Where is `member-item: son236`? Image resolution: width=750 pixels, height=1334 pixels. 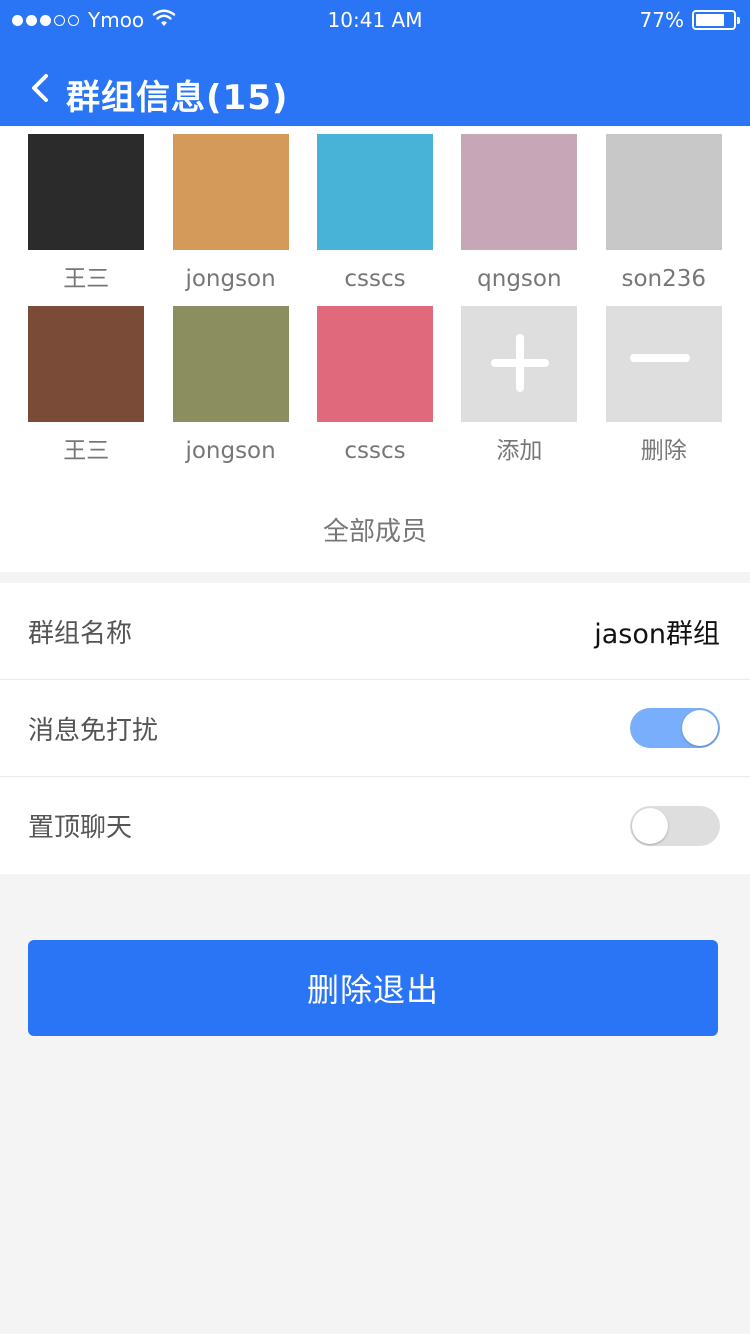
member-item: son236 is located at coordinates (664, 214).